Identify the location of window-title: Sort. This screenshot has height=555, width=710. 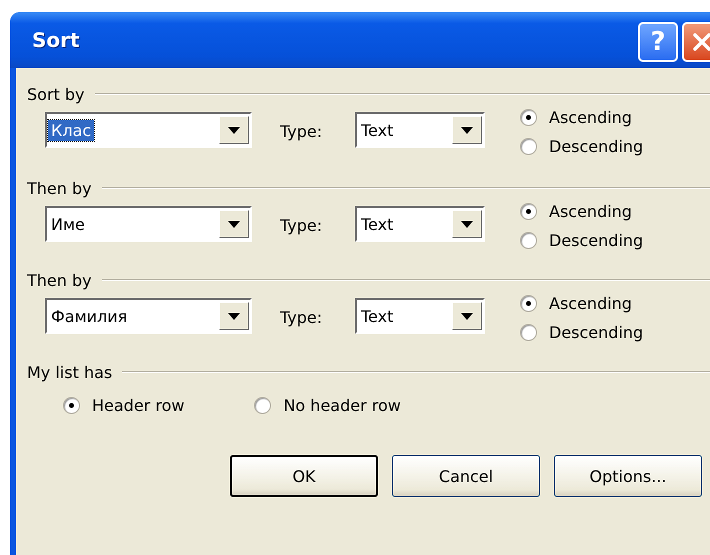
(56, 40).